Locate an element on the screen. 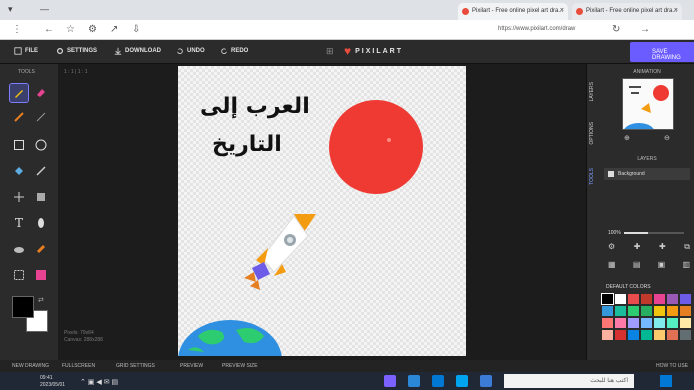  mail-icon is located at coordinates (414, 381).